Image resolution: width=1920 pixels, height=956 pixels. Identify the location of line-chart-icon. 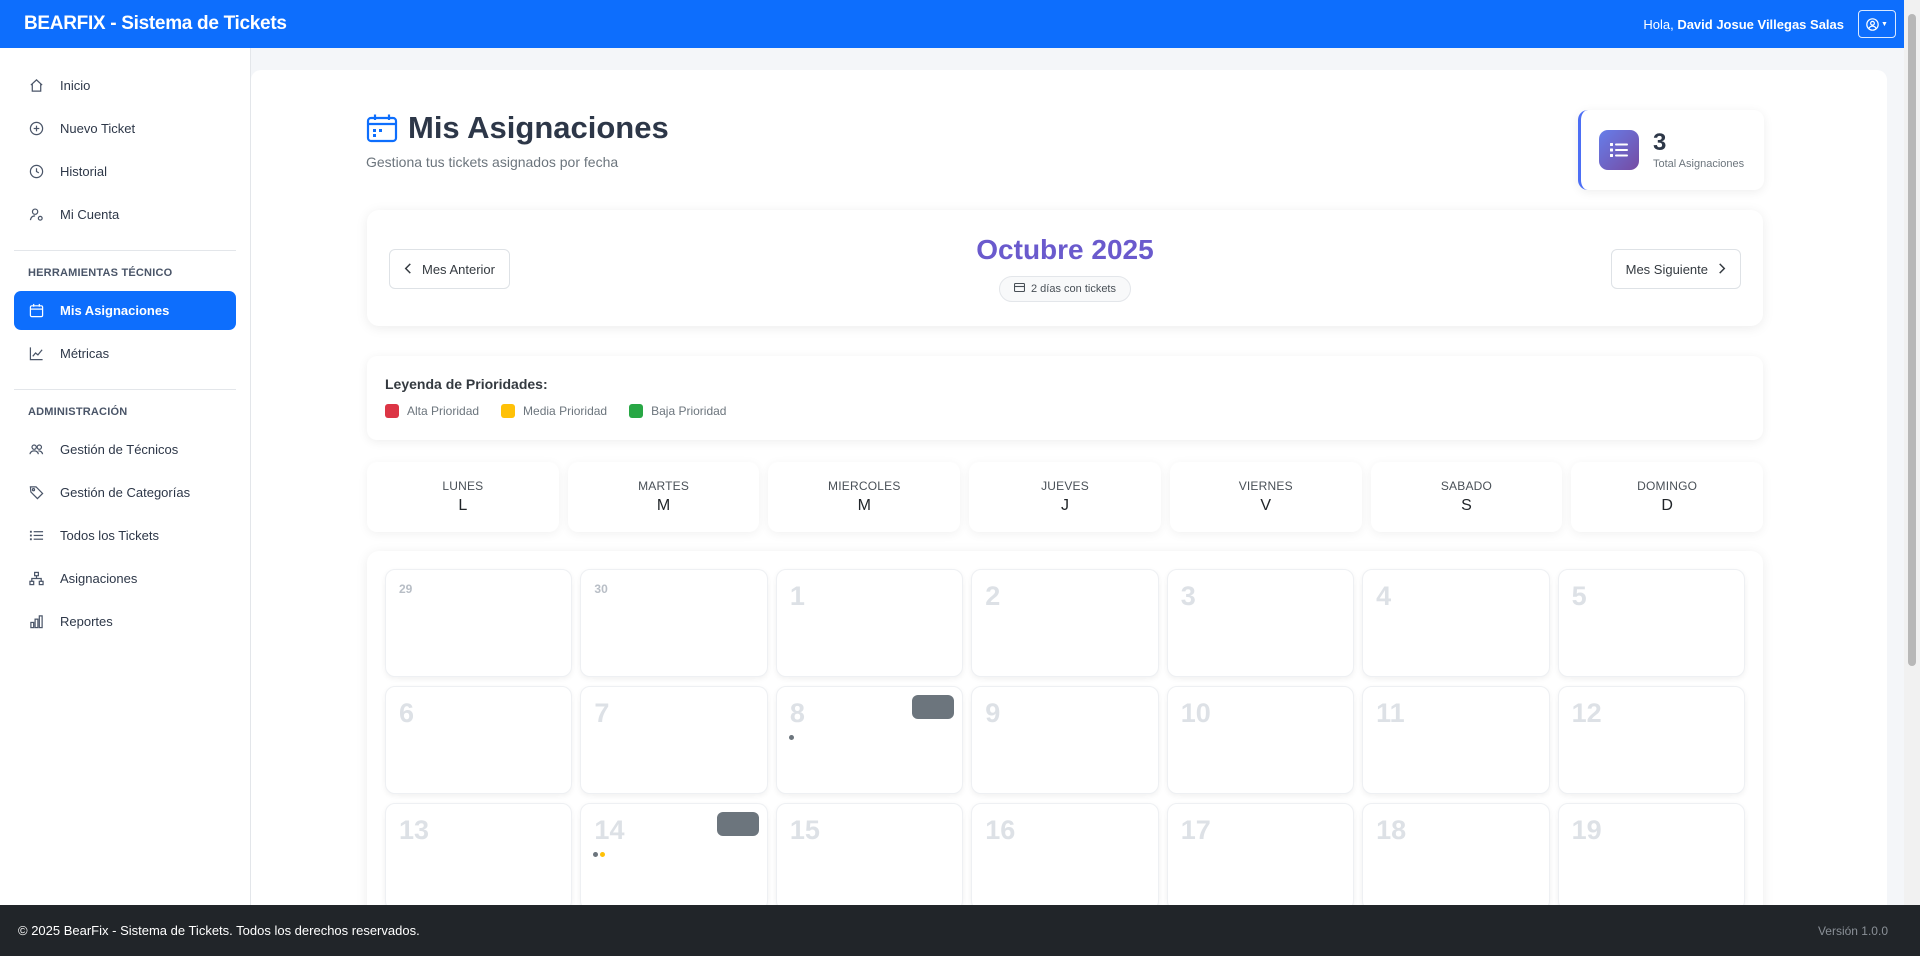
(36, 354).